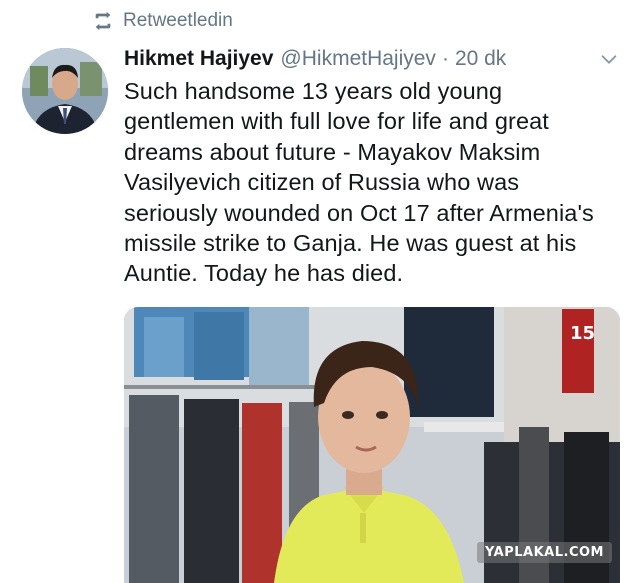 Image resolution: width=640 pixels, height=583 pixels. What do you see at coordinates (480, 59) in the screenshot?
I see `tweet-time: 20 dk` at bounding box center [480, 59].